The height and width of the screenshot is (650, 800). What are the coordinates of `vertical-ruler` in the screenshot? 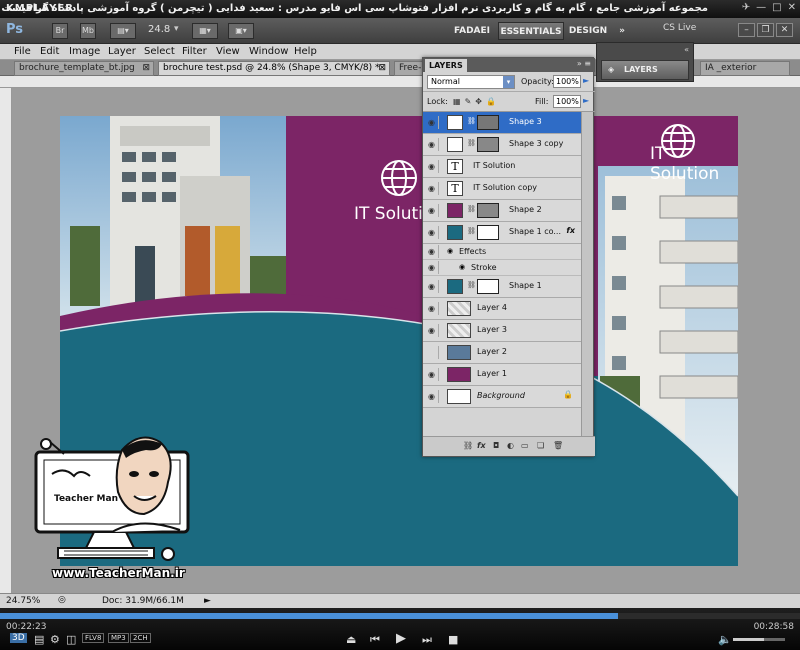 It's located at (6, 340).